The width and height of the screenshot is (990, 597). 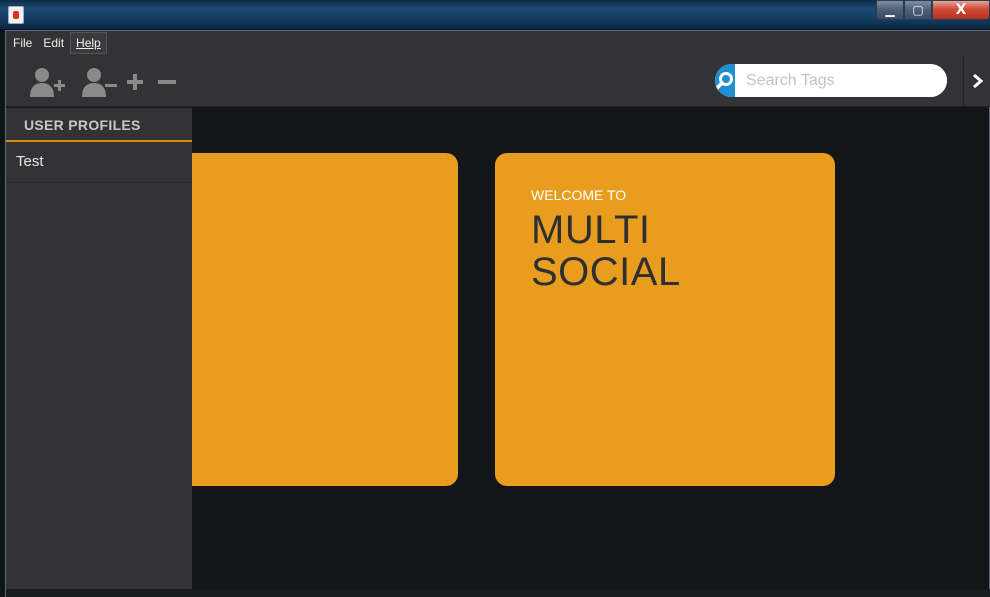 I want to click on app-title-line1: MULTI, so click(x=591, y=230).